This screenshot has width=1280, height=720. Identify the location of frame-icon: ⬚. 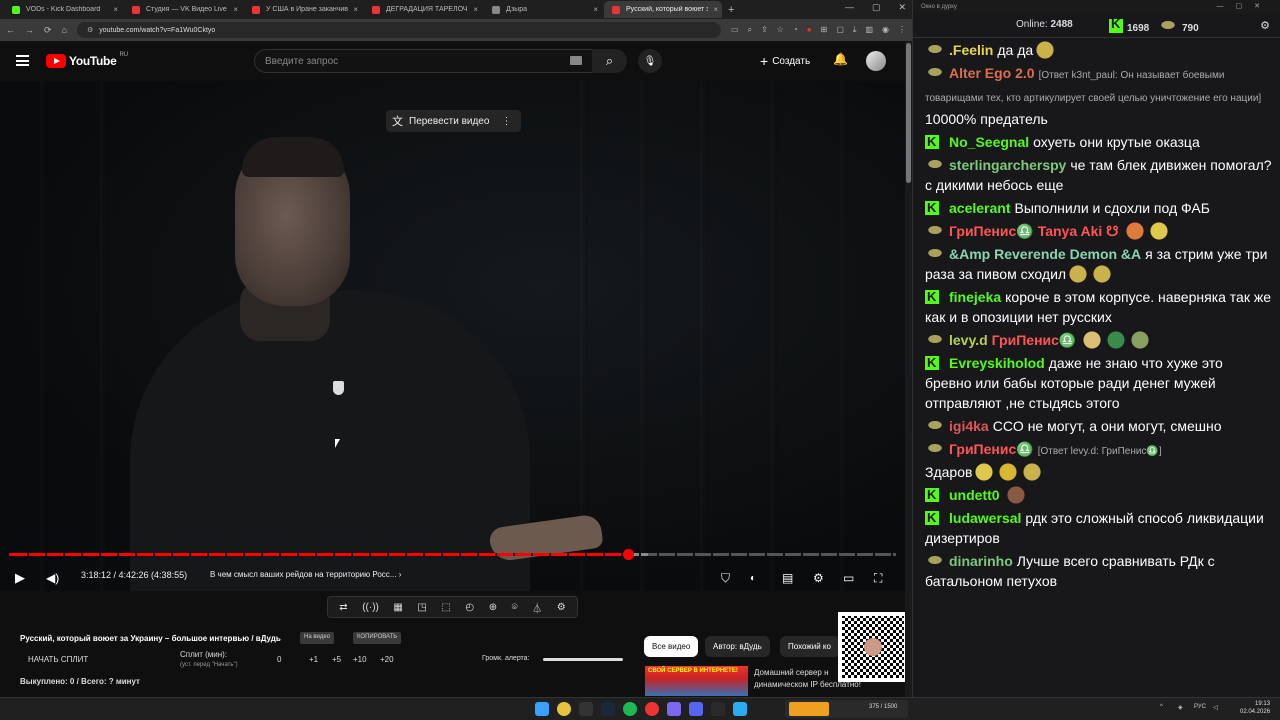
(445, 607).